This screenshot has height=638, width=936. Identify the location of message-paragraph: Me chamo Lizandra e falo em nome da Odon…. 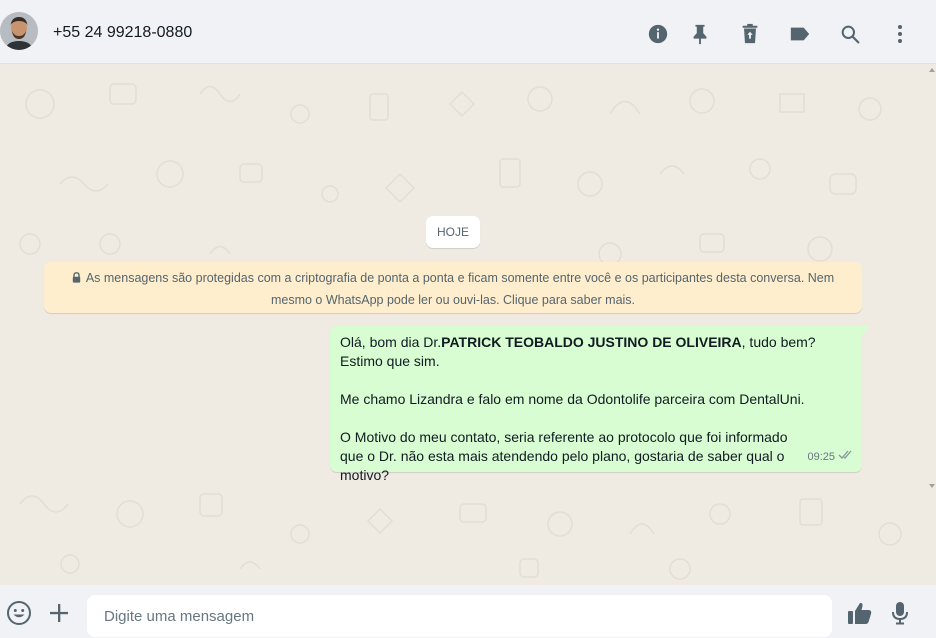
(572, 399).